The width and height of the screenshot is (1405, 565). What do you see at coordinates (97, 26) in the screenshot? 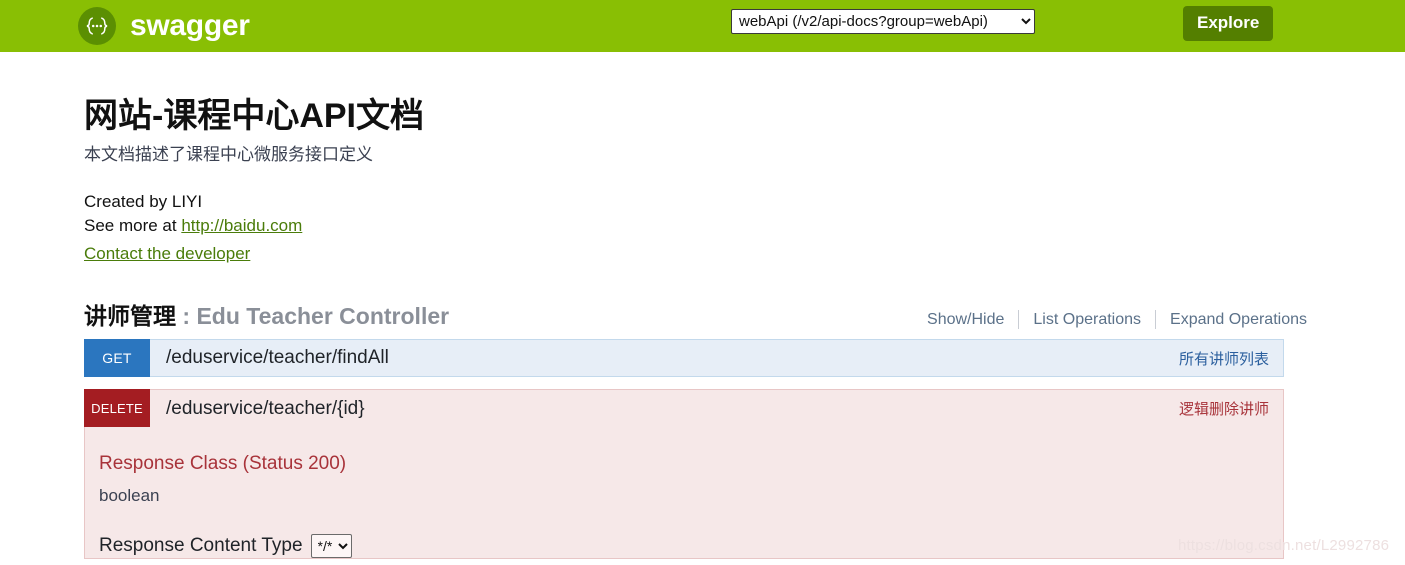
I see `swagger-braces-icon` at bounding box center [97, 26].